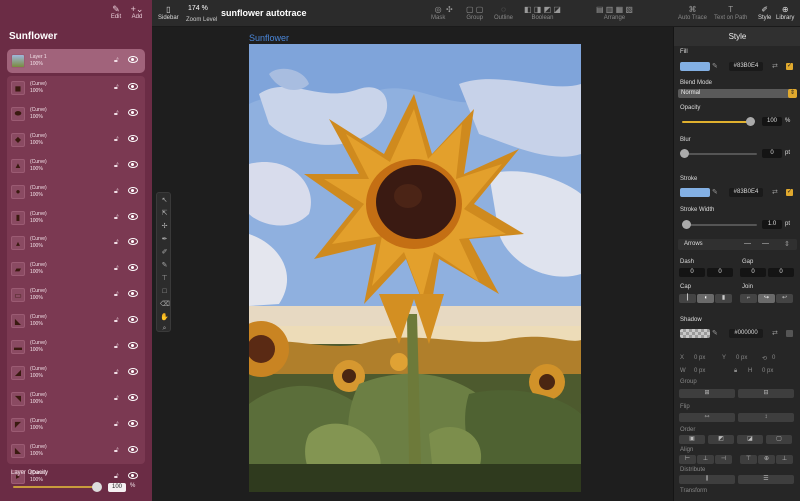  What do you see at coordinates (269, 38) in the screenshot?
I see `artboard-label: Sunflower` at bounding box center [269, 38].